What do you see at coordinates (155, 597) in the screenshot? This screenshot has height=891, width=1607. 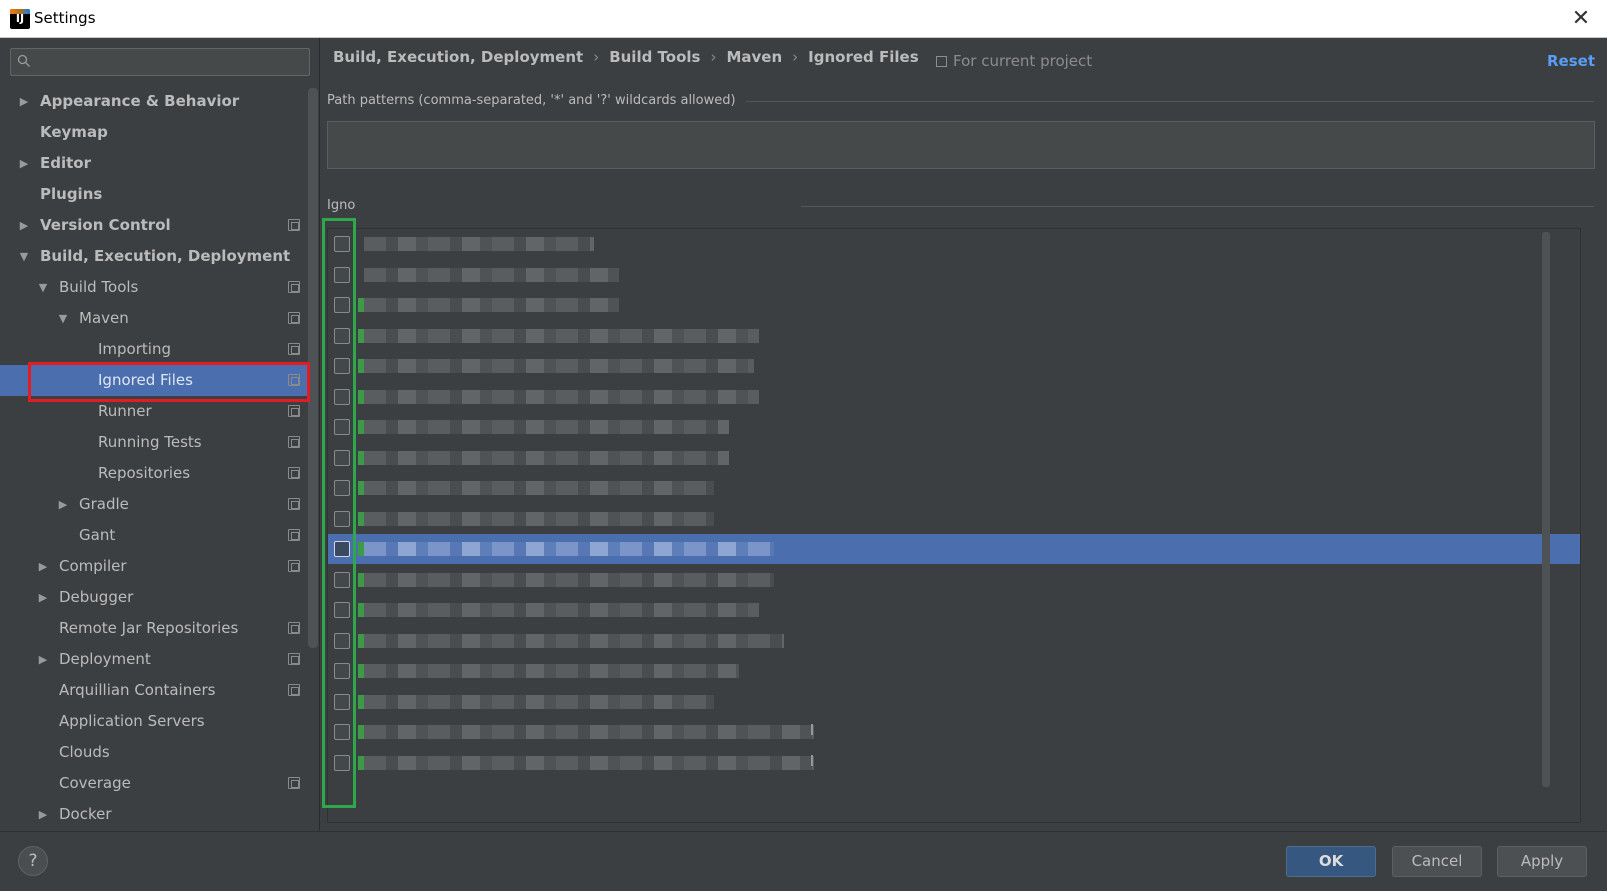 I see `sidebar-item: ▶ Debugger` at bounding box center [155, 597].